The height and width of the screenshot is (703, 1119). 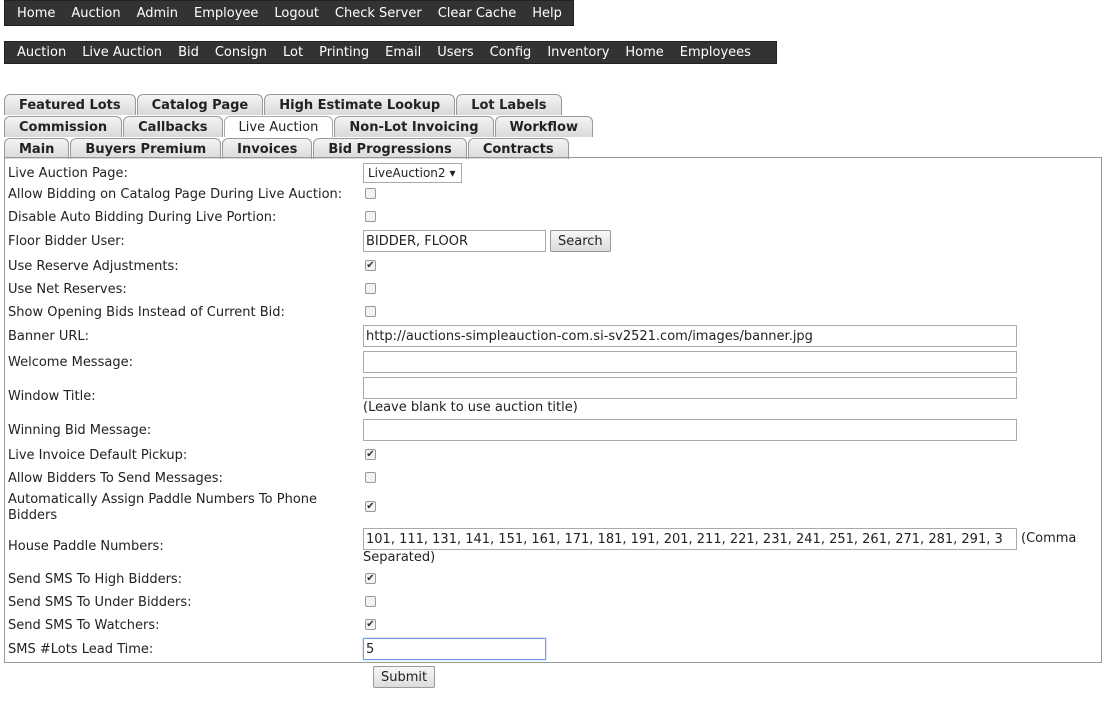 What do you see at coordinates (67, 289) in the screenshot?
I see `label: Use Net Reserves:` at bounding box center [67, 289].